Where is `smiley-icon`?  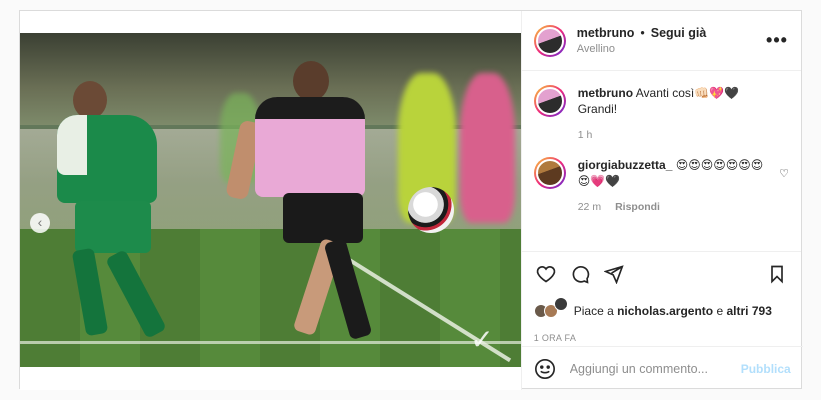 smiley-icon is located at coordinates (545, 369).